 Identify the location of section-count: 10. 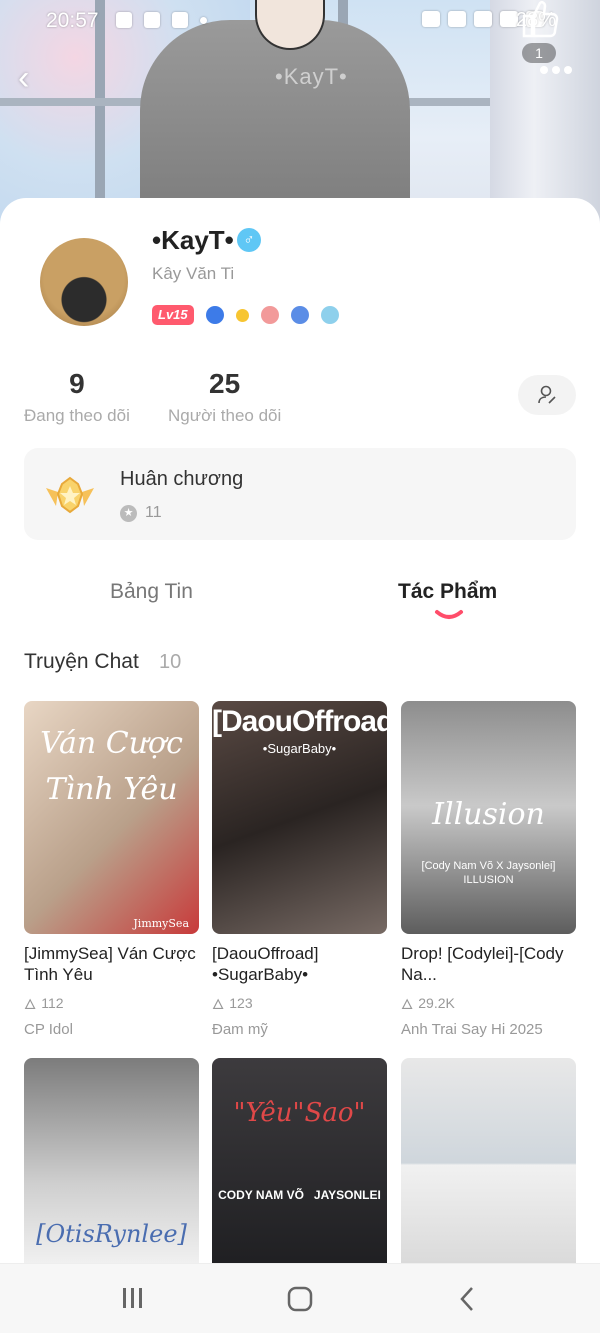
(170, 662).